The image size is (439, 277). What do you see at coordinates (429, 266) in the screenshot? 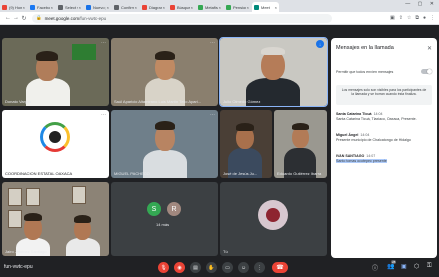
I see `host-controls-icon: ⚿` at bounding box center [429, 266].